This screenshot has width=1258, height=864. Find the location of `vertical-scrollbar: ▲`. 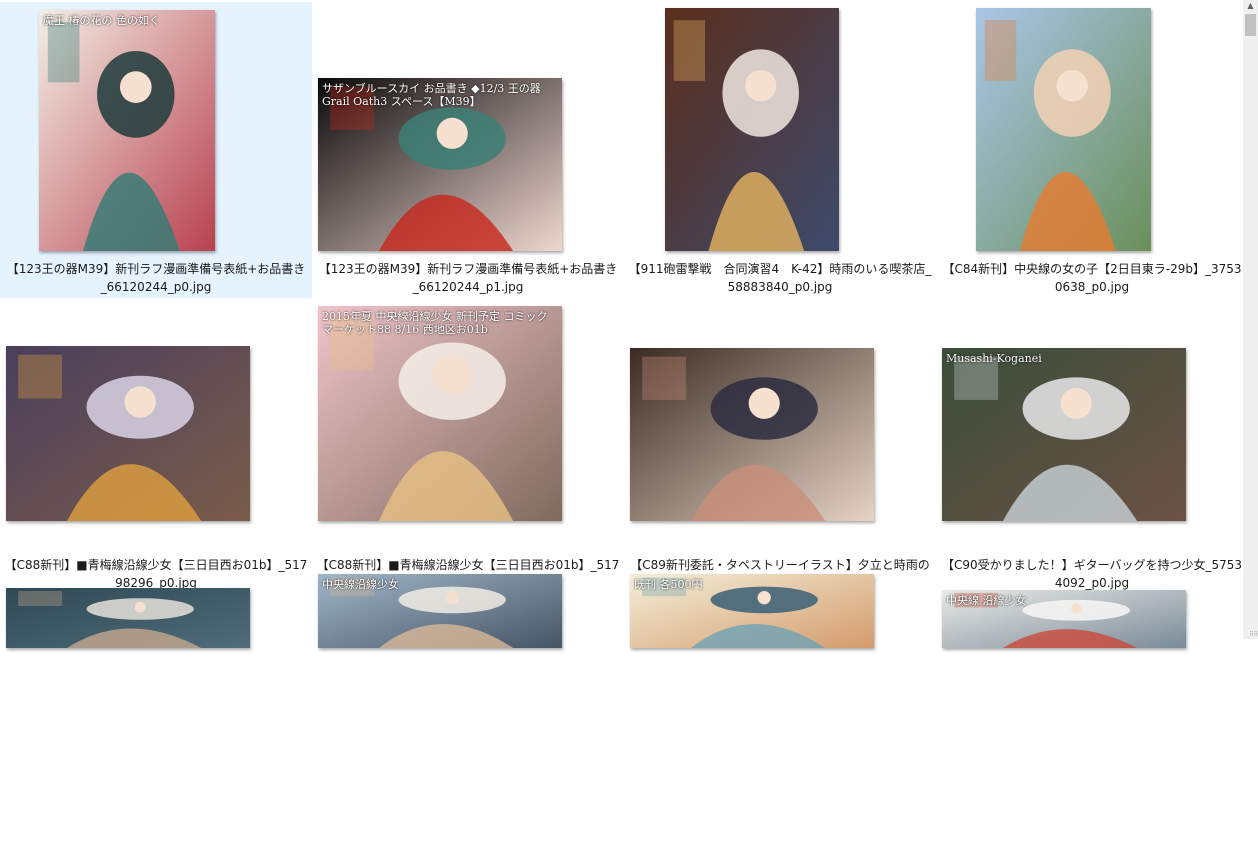

vertical-scrollbar: ▲ is located at coordinates (1250, 319).